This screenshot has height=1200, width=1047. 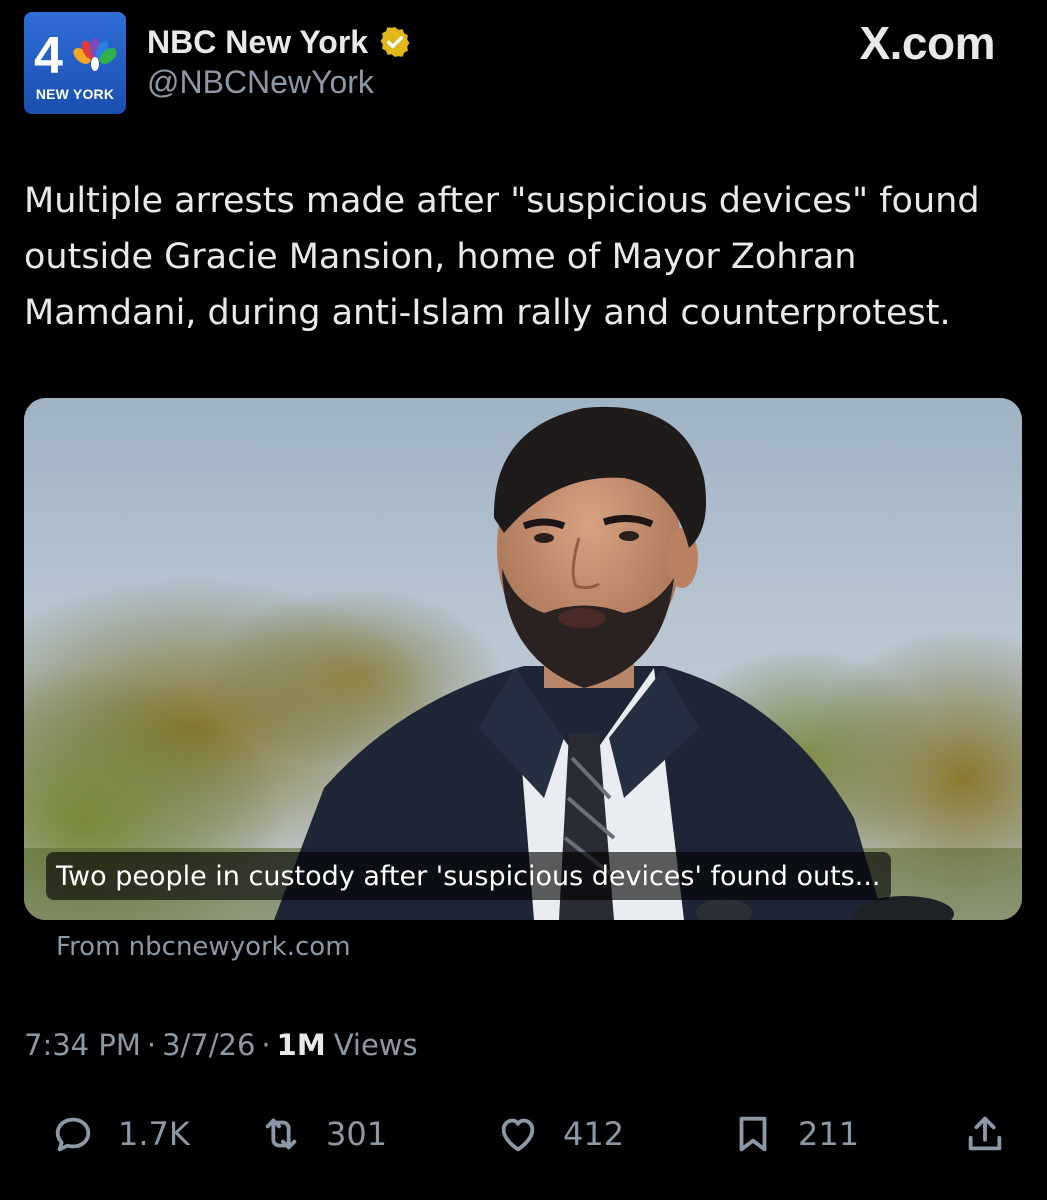 What do you see at coordinates (518, 1135) in the screenshot?
I see `heart-icon` at bounding box center [518, 1135].